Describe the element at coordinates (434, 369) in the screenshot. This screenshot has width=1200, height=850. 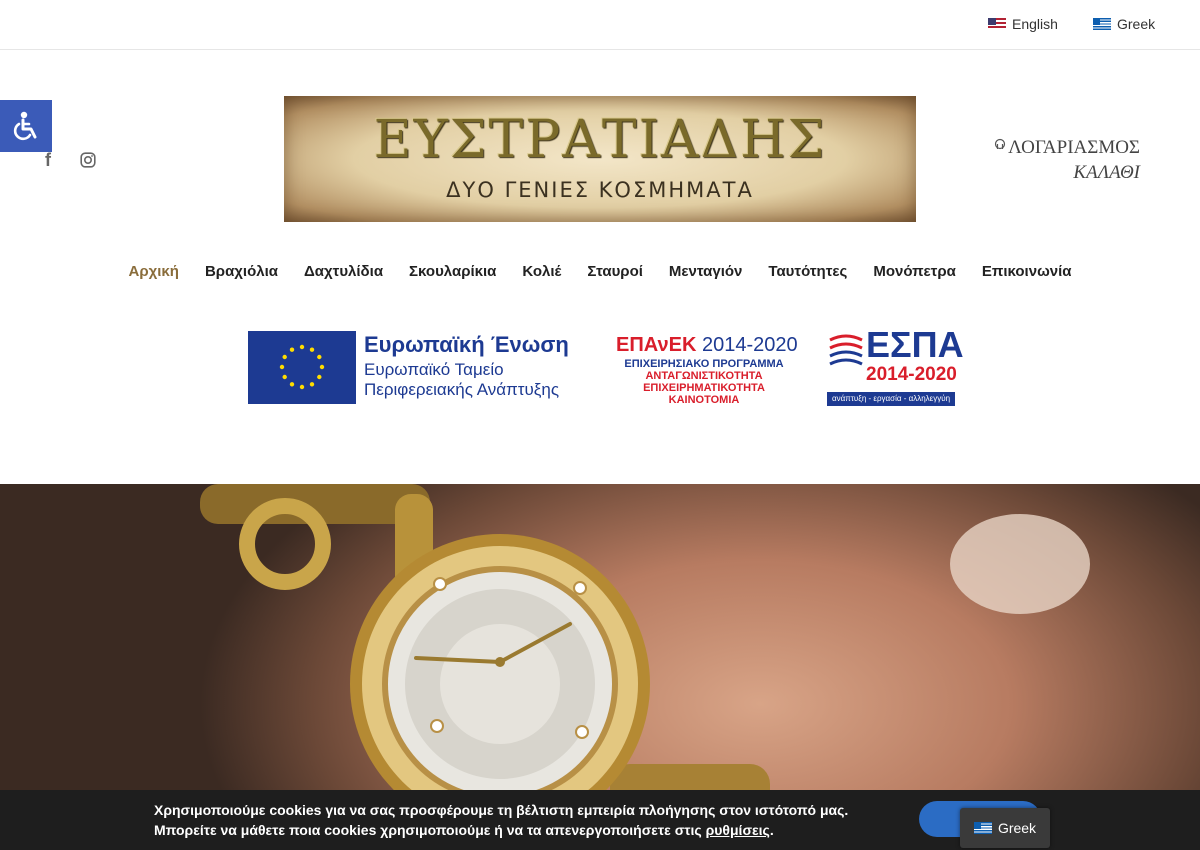
I see `eu-line-1: Ευρωπαϊκό Ταμείο` at that location.